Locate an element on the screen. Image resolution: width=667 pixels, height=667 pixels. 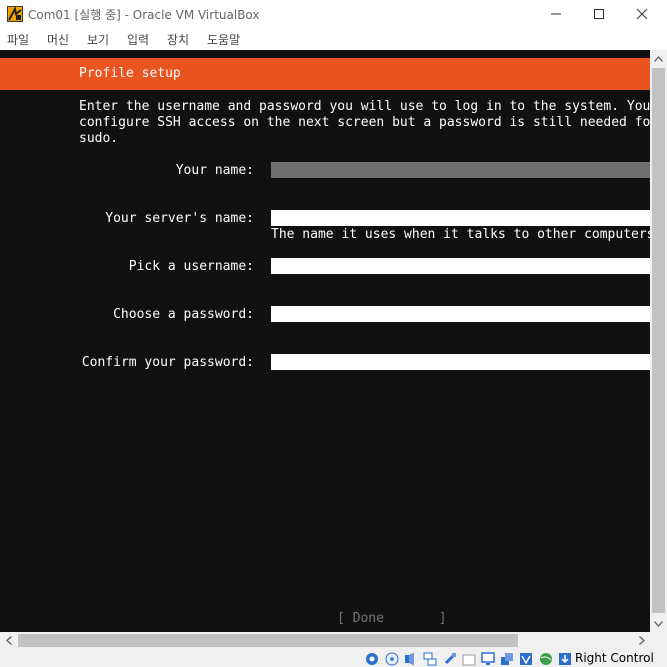
menu-file: 파일 is located at coordinates (18, 39).